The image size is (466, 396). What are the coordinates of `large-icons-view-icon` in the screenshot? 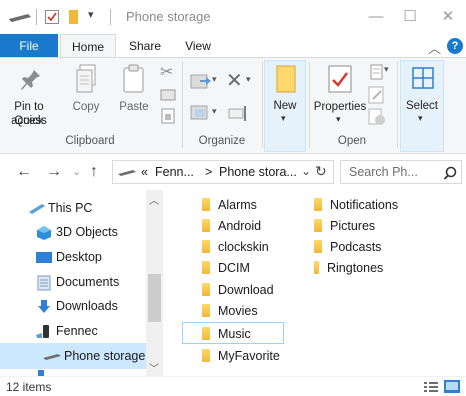 It's located at (452, 386).